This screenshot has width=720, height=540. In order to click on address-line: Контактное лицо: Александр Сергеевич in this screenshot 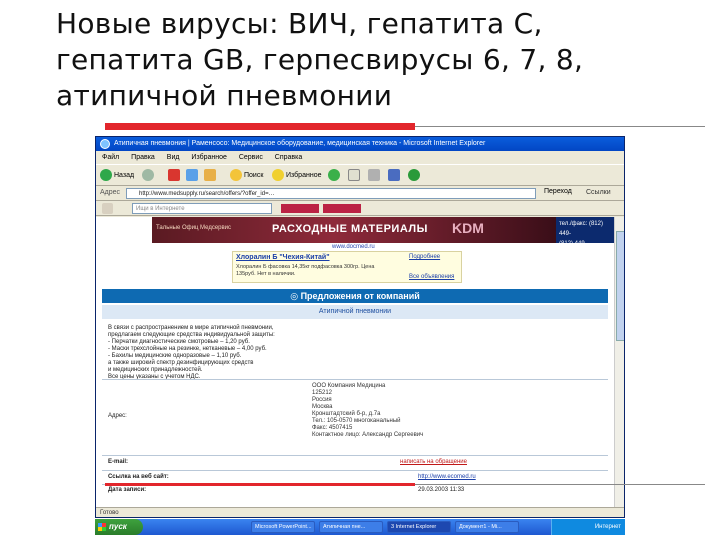, I will do `click(368, 435)`.